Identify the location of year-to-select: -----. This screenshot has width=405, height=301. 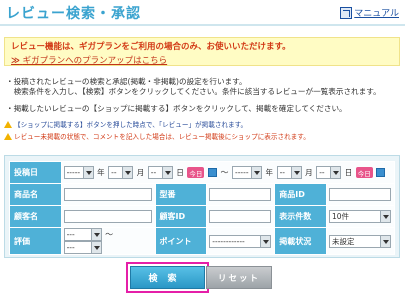
(247, 172).